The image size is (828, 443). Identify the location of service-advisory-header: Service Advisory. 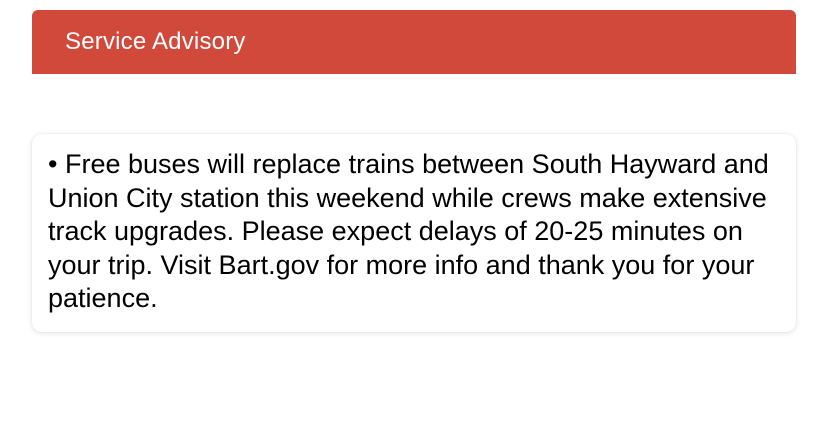
(414, 42).